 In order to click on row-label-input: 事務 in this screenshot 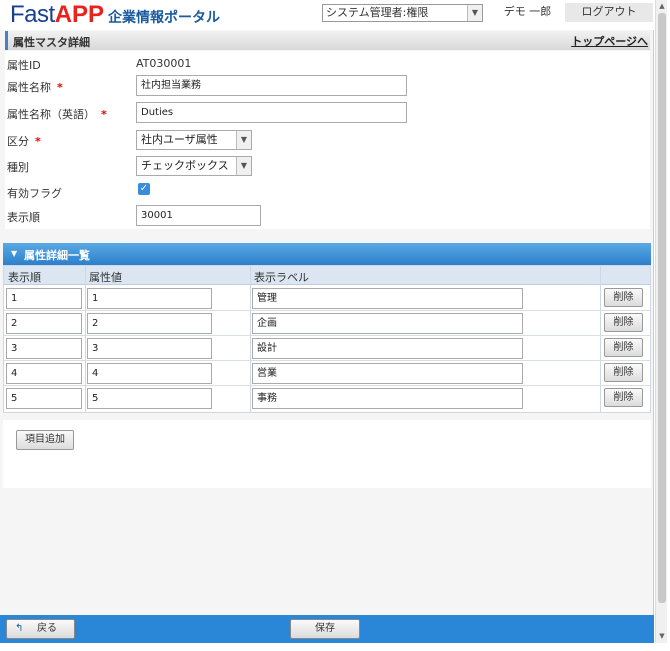, I will do `click(387, 398)`.